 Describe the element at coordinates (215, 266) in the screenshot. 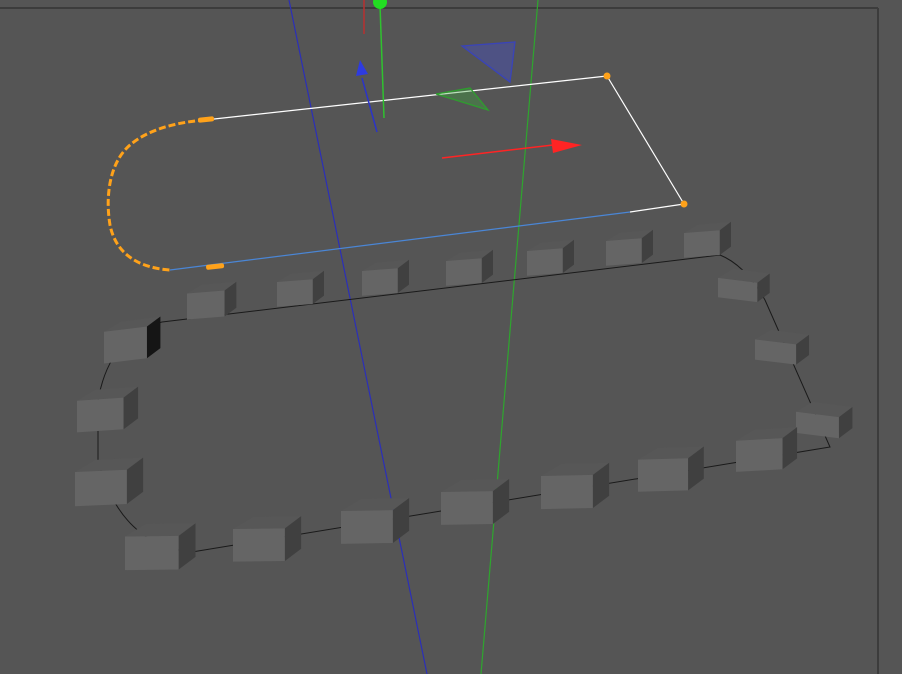

I see `spline-point-bottom-left` at that location.